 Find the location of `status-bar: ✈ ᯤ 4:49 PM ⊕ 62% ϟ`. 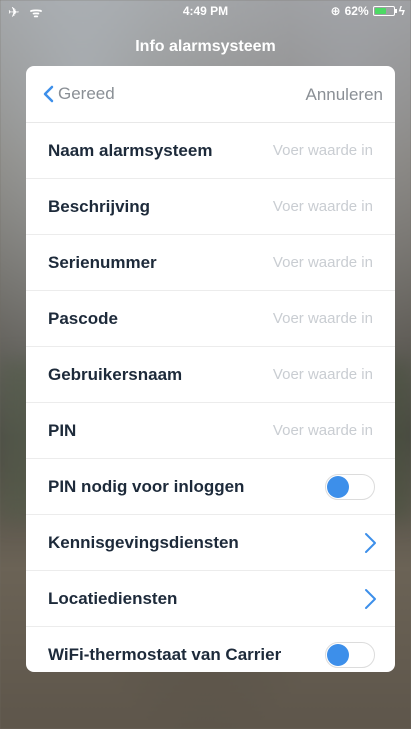

status-bar: ✈ ᯤ 4:49 PM ⊕ 62% ϟ is located at coordinates (205, 11).